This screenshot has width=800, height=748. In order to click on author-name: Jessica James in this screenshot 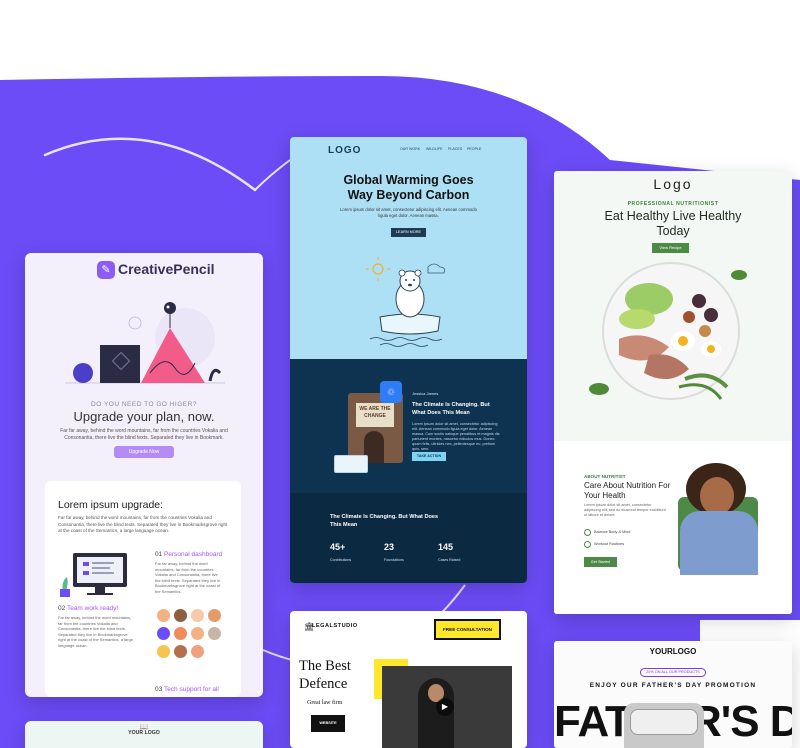, I will do `click(425, 393)`.